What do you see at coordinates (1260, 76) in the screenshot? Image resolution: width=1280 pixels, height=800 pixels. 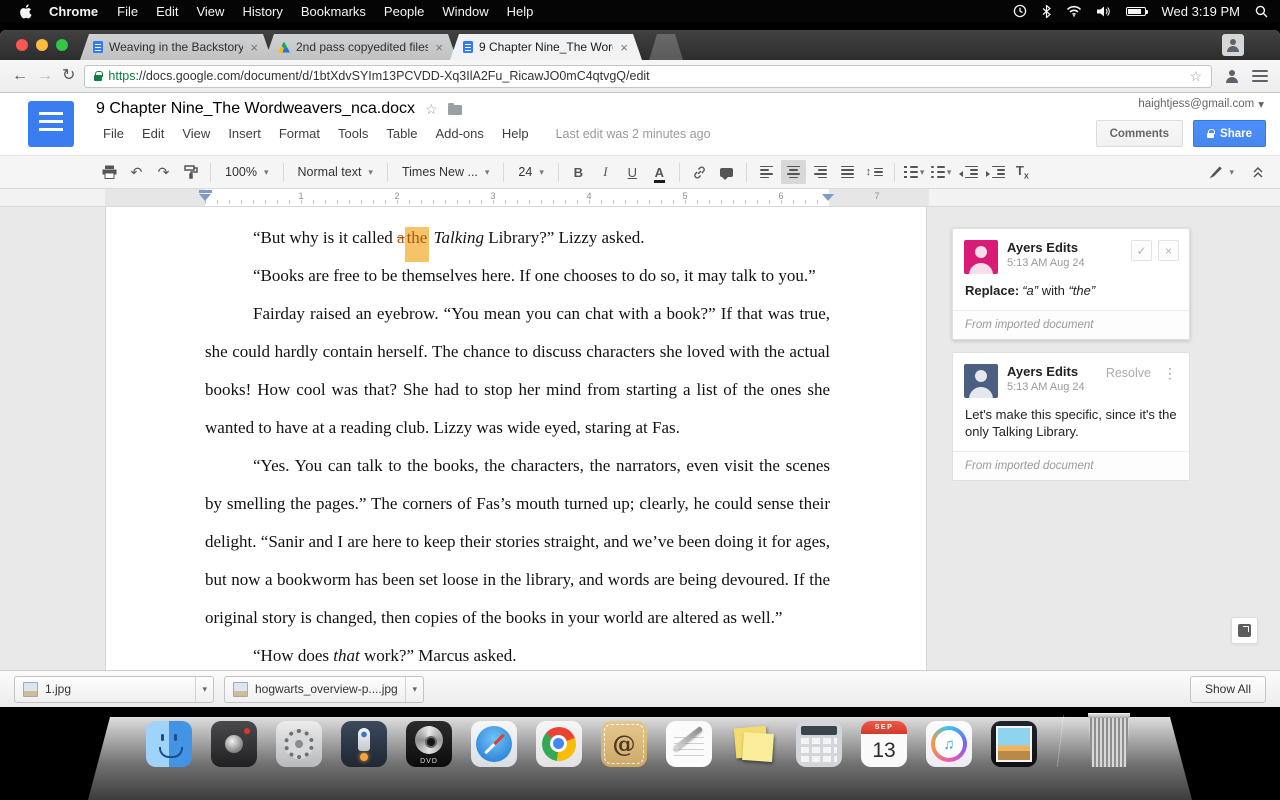 I see `chrome-menu-button` at bounding box center [1260, 76].